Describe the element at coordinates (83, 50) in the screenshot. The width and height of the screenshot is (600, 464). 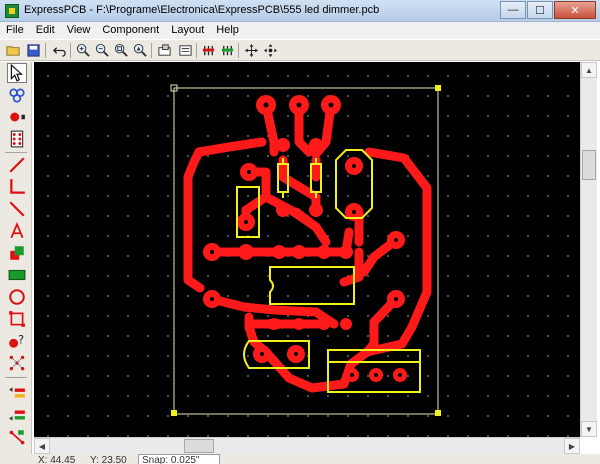
I see `zoom-in-icon` at that location.